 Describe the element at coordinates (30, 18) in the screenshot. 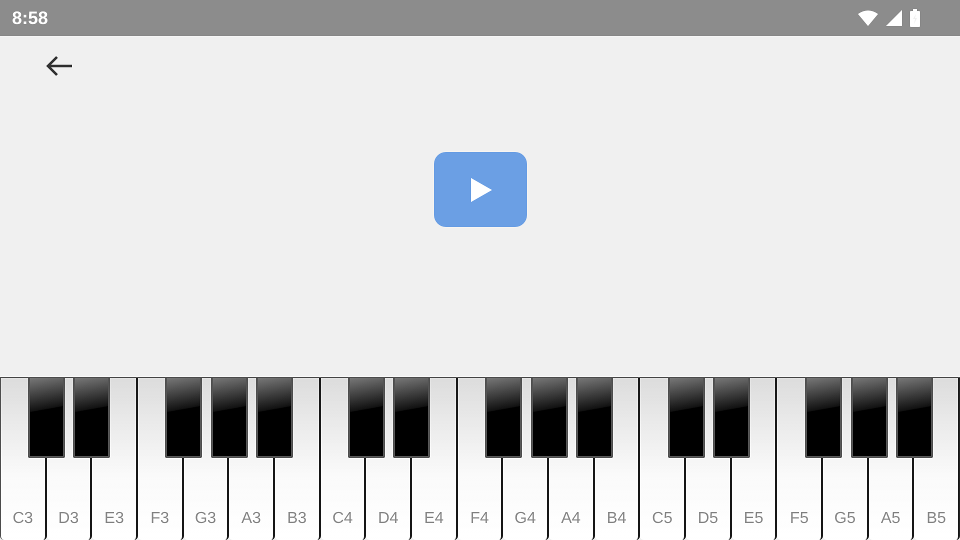

I see `status-time: 8:58` at that location.